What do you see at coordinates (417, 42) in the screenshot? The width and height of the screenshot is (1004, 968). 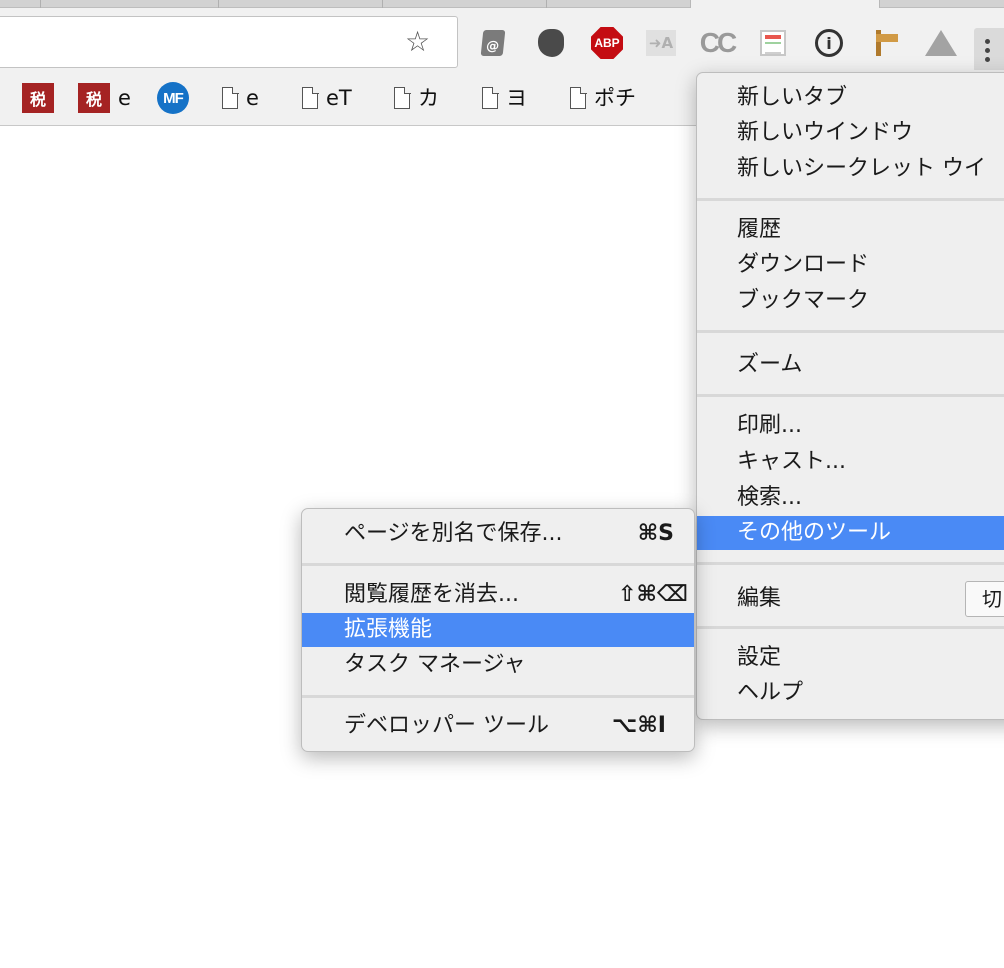 I see `bookmark-star-icon: ☆` at bounding box center [417, 42].